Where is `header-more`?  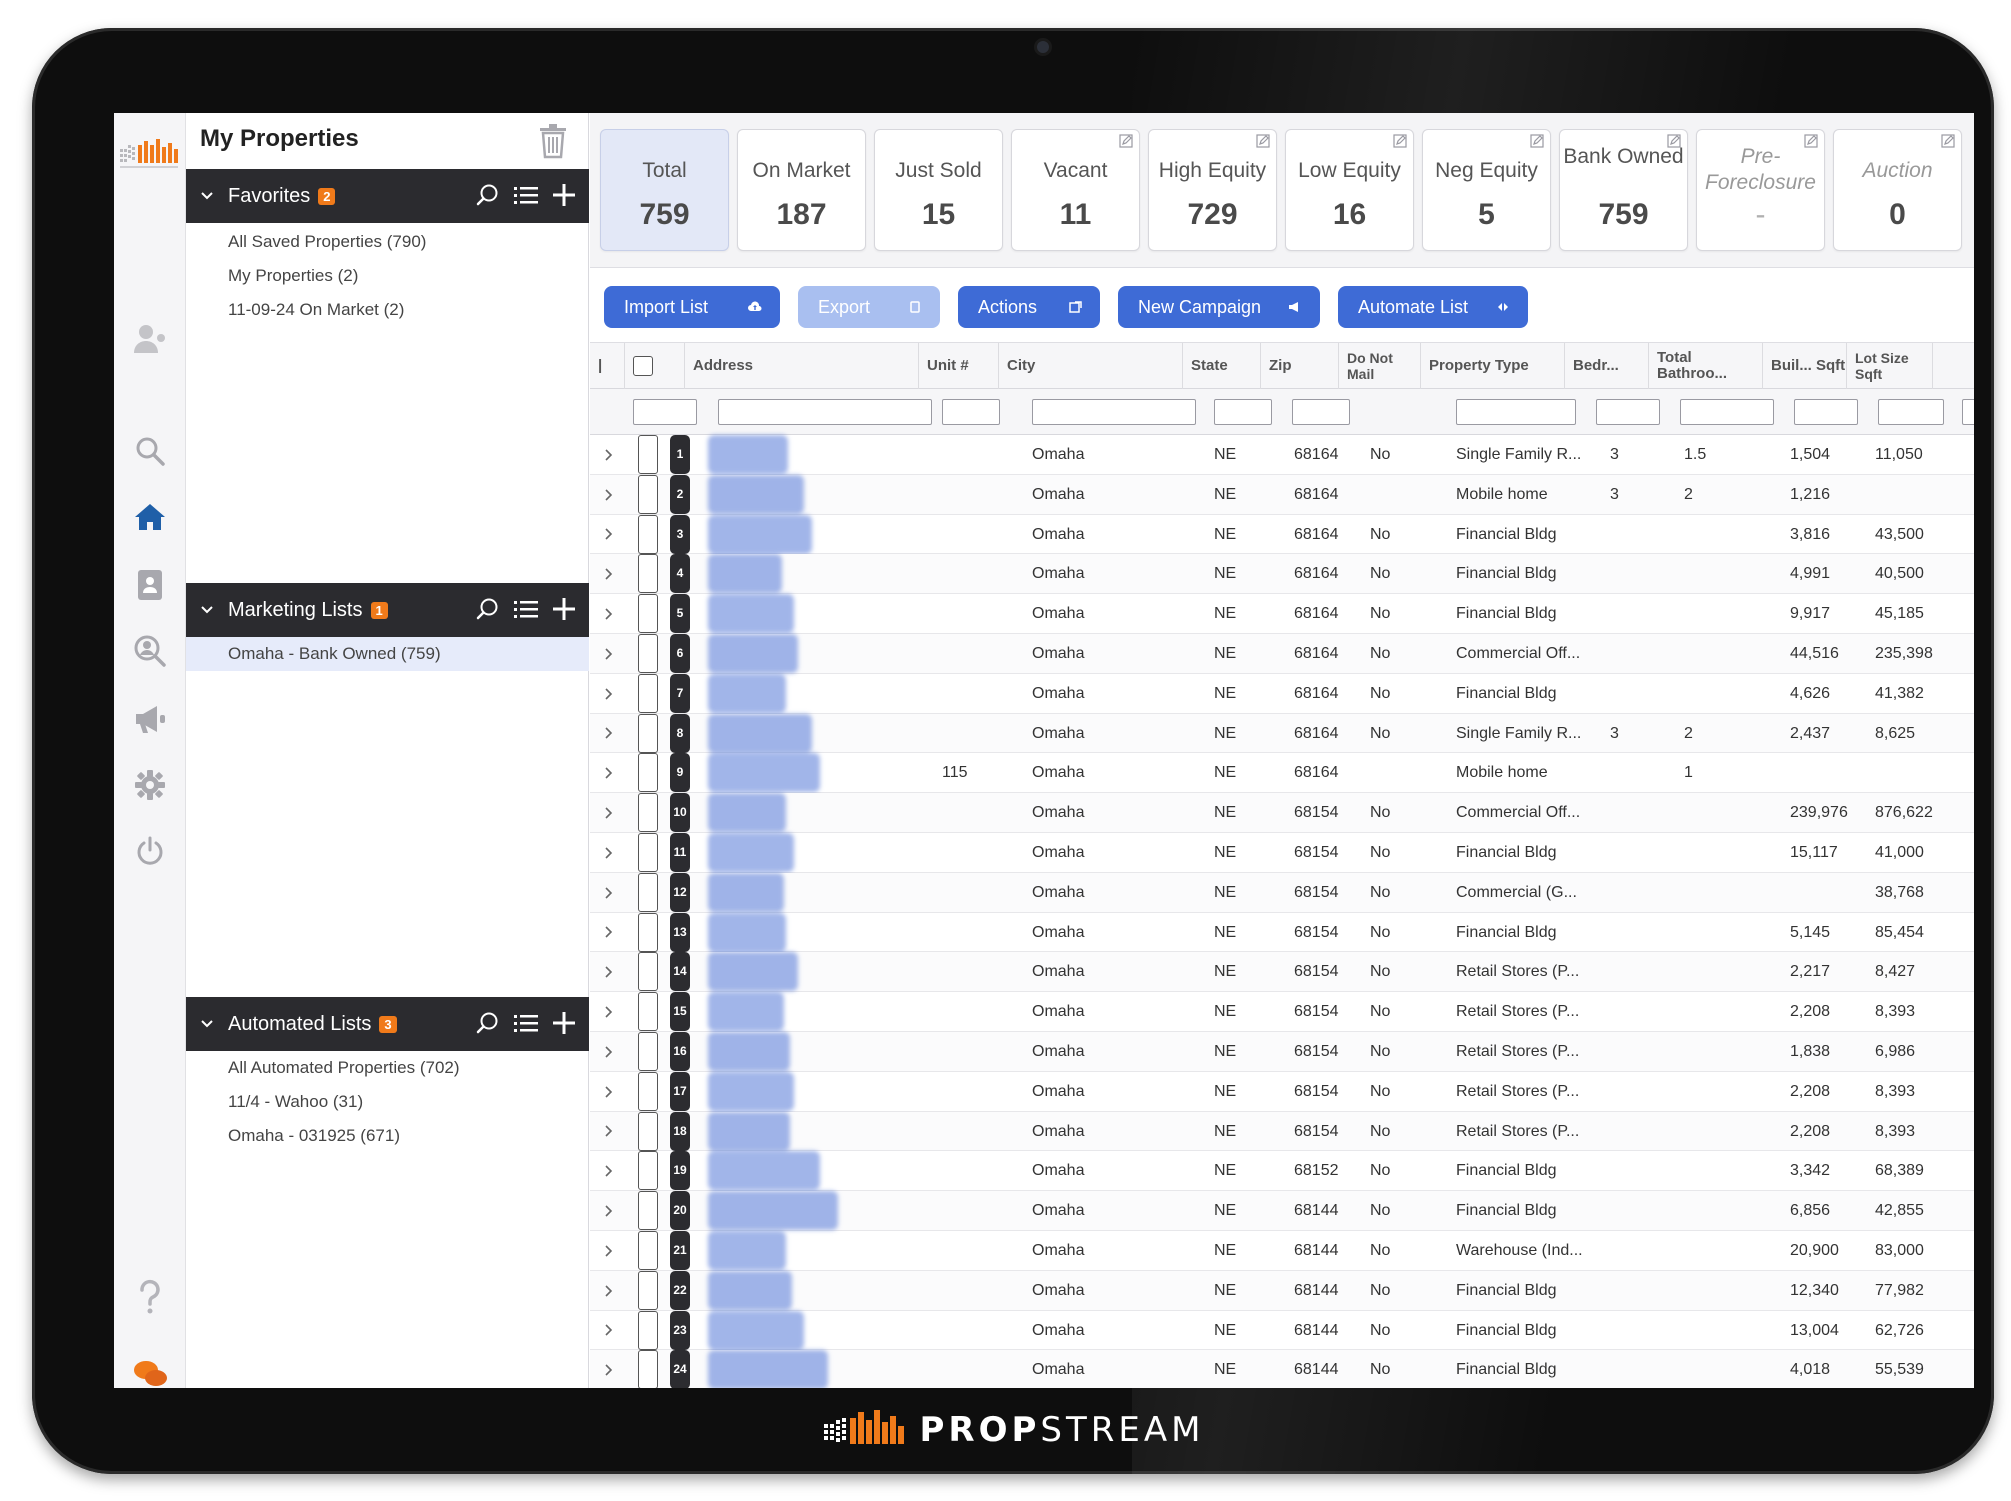
header-more is located at coordinates (1953, 366).